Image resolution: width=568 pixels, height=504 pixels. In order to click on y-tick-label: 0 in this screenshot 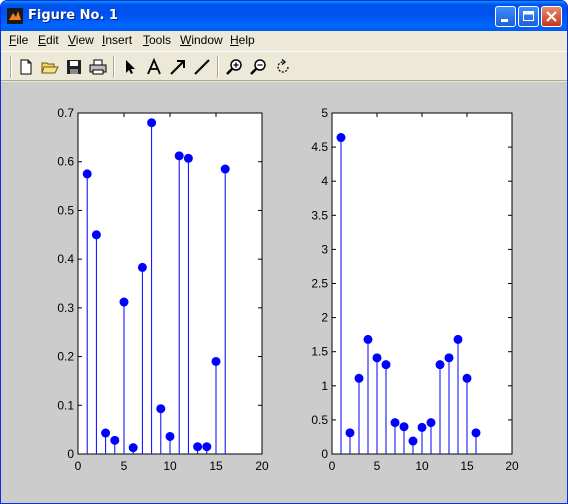, I will do `click(70, 454)`.